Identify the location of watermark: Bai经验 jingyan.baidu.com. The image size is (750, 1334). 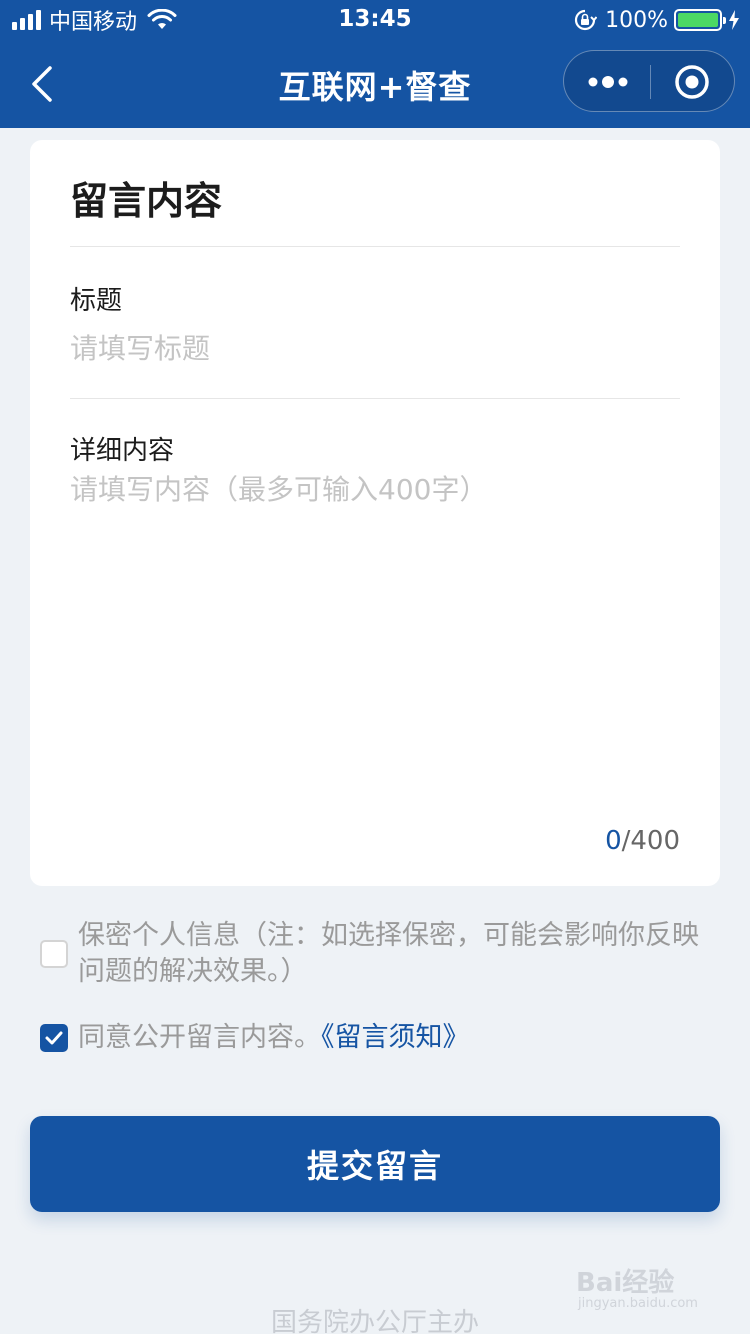
(646, 1290).